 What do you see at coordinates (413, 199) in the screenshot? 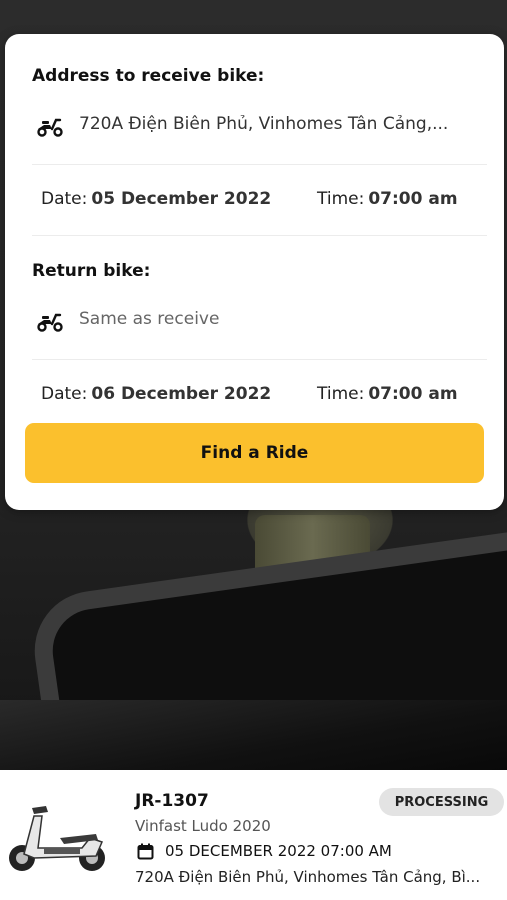
I see `receive-time-value: 07:00 am` at bounding box center [413, 199].